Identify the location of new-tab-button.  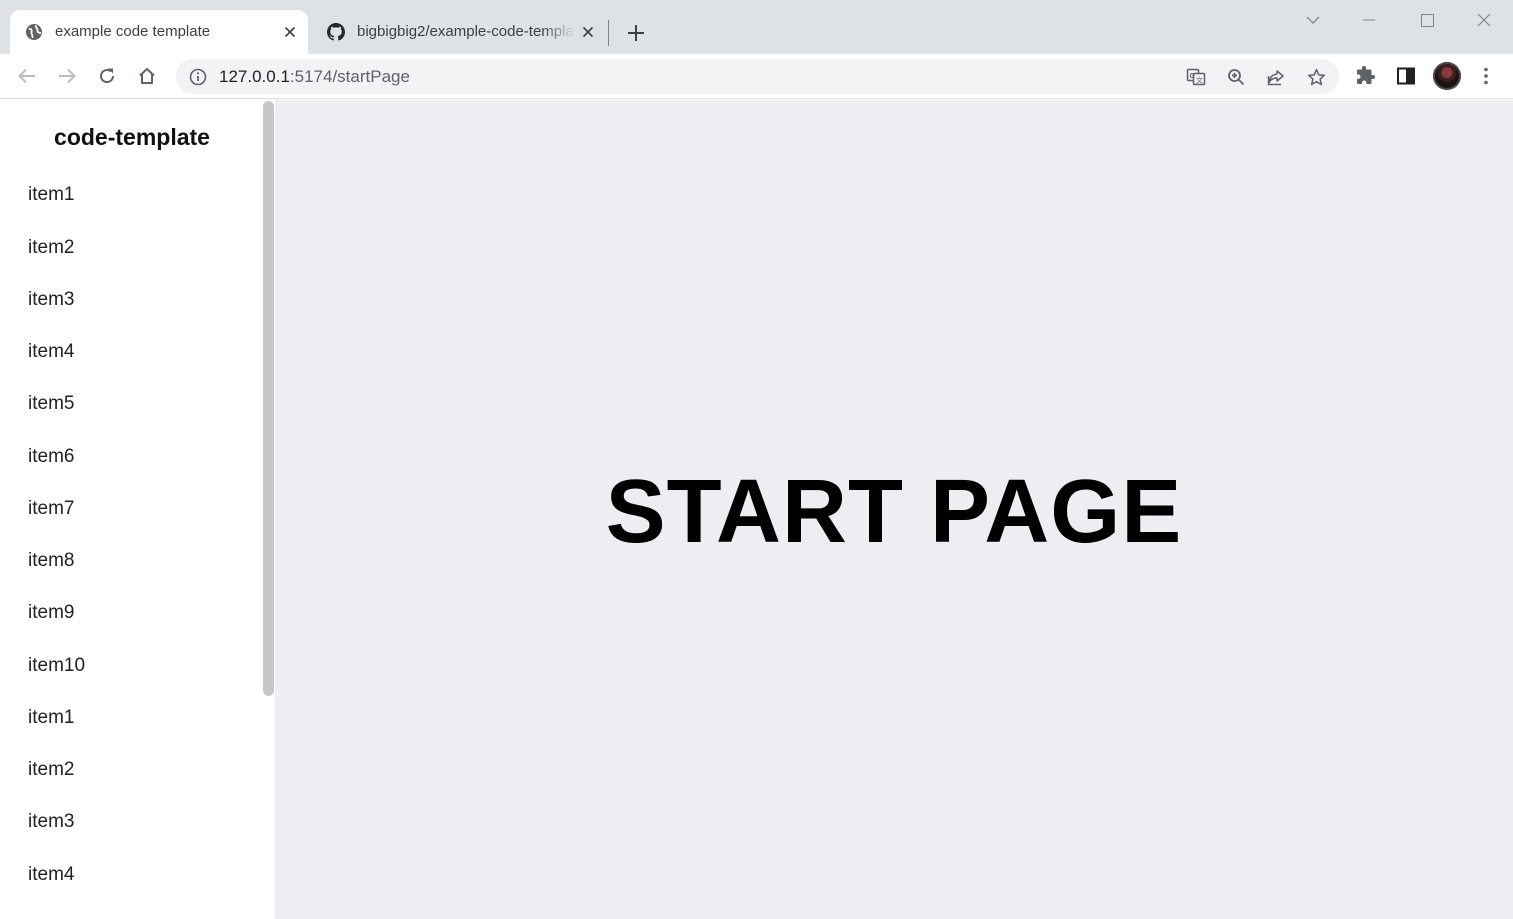
(636, 33).